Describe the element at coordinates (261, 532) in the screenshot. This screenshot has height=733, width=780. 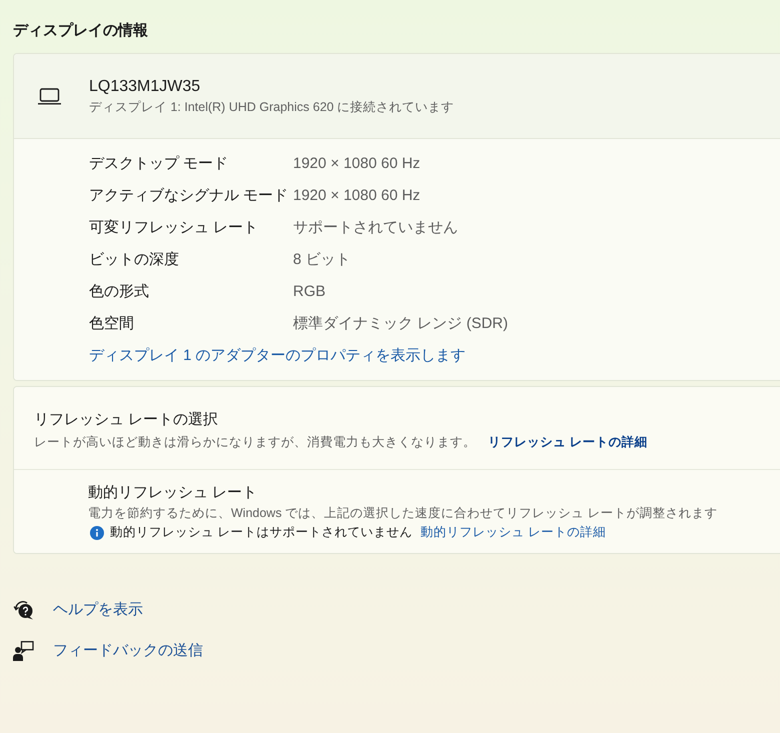
I see `dynamic-refresh-notice: 動的リフレッシュ レートはサポートされていません` at that location.